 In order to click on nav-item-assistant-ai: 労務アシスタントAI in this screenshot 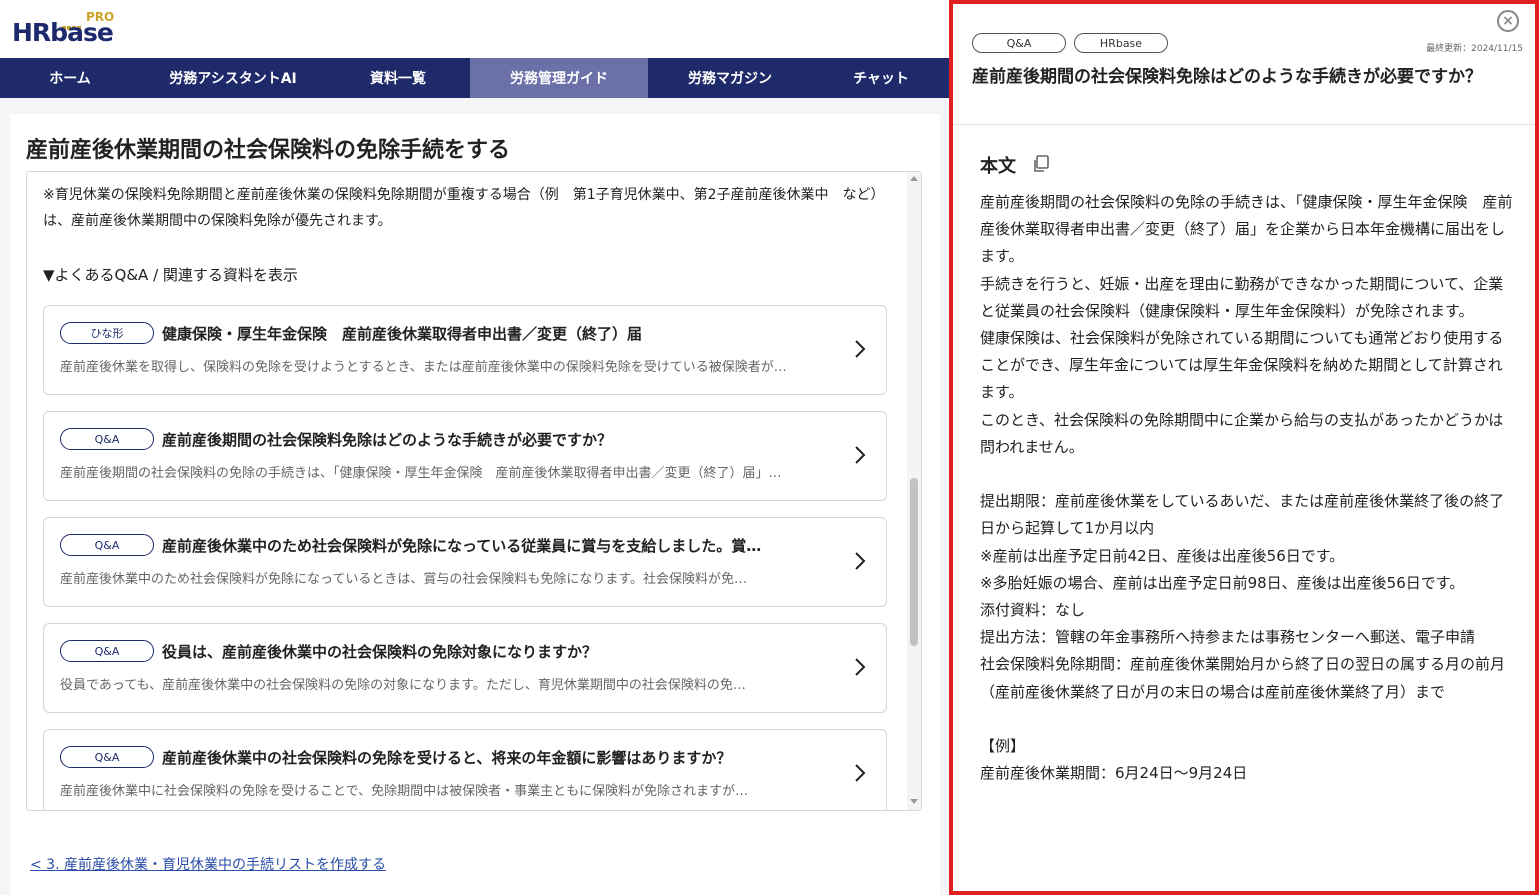, I will do `click(233, 78)`.